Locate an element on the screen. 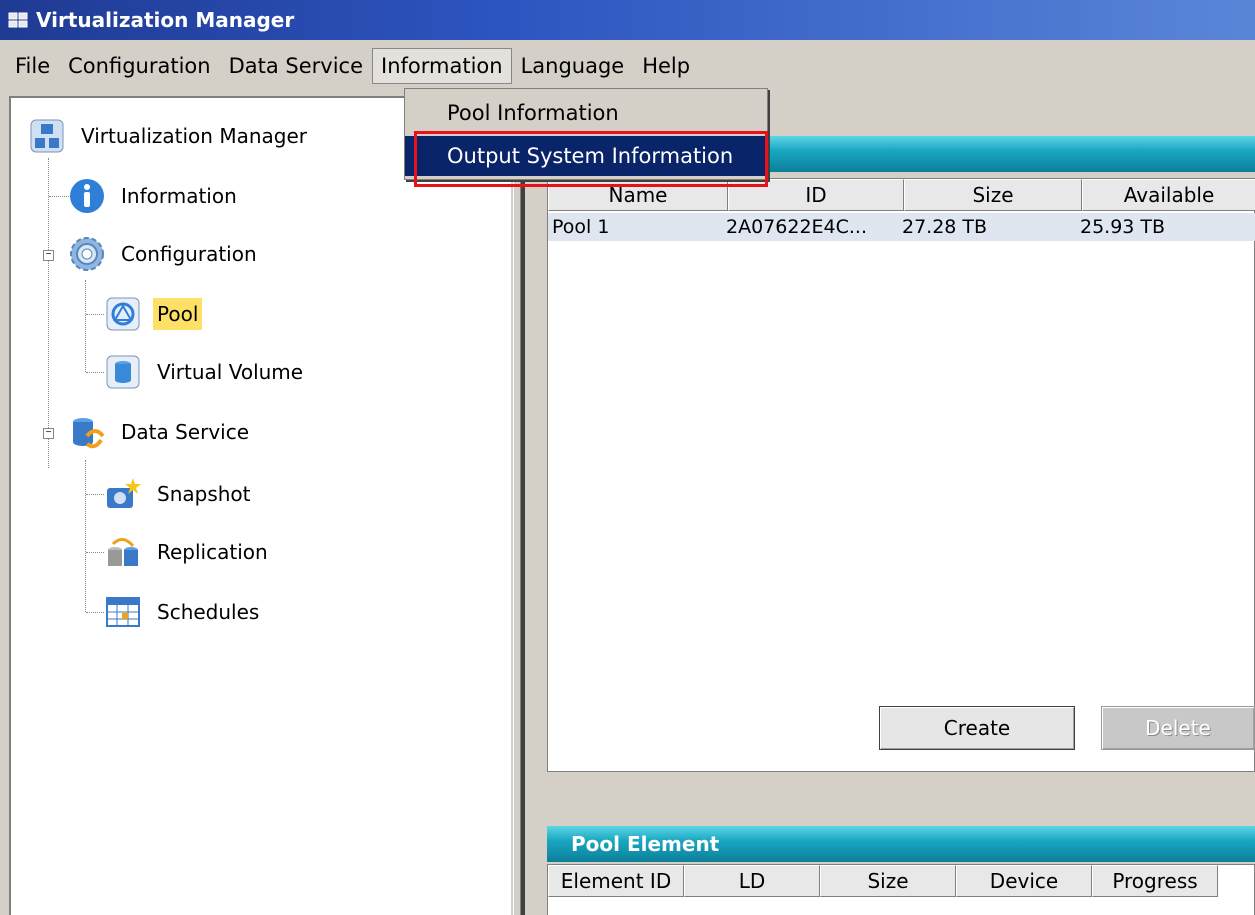 Image resolution: width=1255 pixels, height=915 pixels. tree-item-replication: Replication is located at coordinates (188, 552).